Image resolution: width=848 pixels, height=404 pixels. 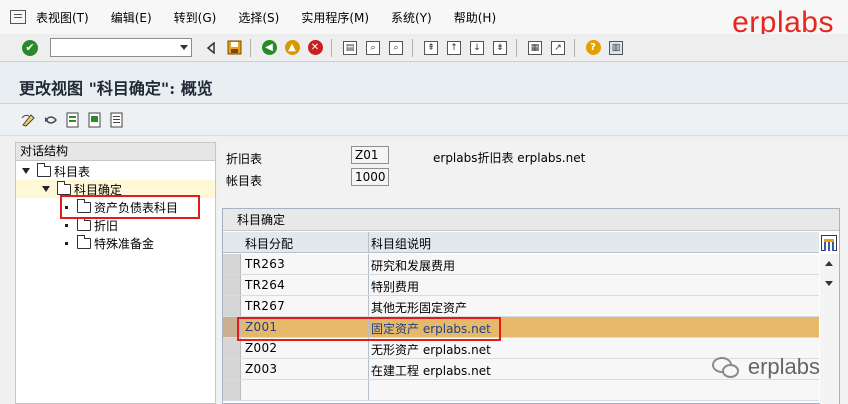 I want to click on folder-open-icon, so click(x=64, y=187).